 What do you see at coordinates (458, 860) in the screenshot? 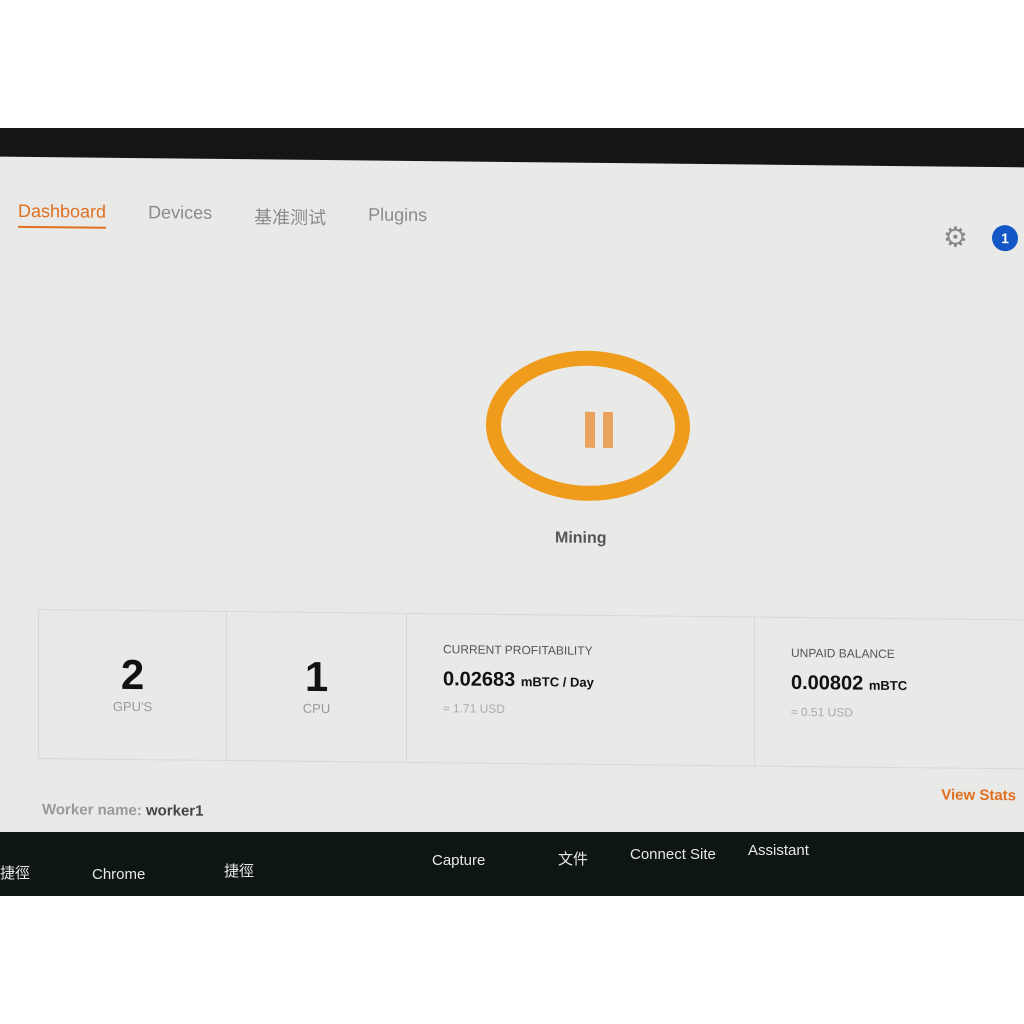
I see `desktop-shortcut-capture: Capture` at bounding box center [458, 860].